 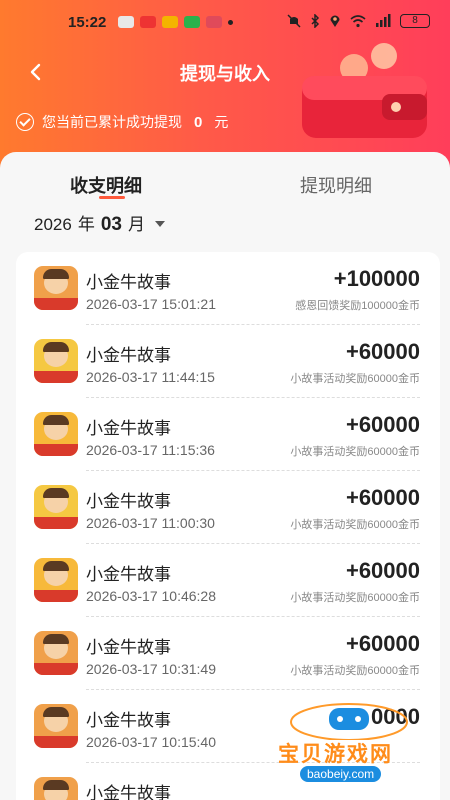 What do you see at coordinates (151, 304) in the screenshot?
I see `record-date: 2026-03-17 15:01:21` at bounding box center [151, 304].